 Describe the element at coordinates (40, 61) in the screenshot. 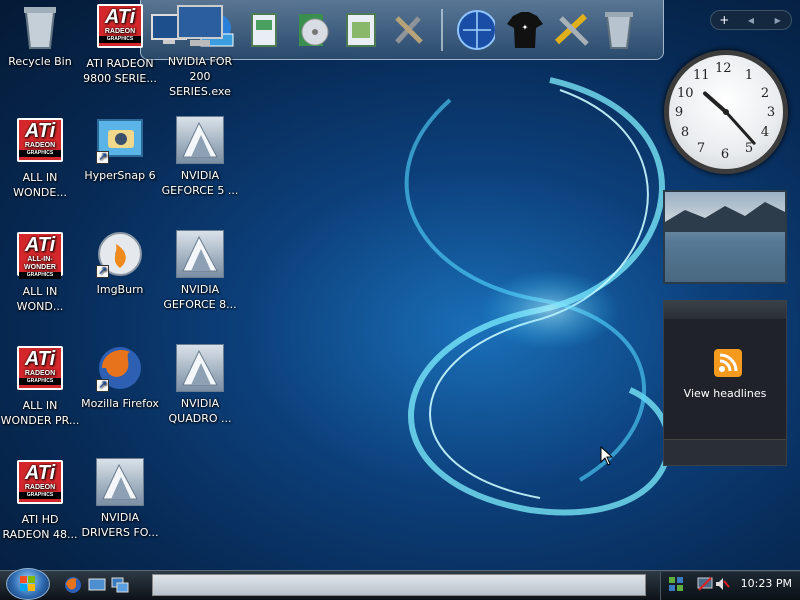

I see `desktop-icon-label: Recycle Bin` at that location.